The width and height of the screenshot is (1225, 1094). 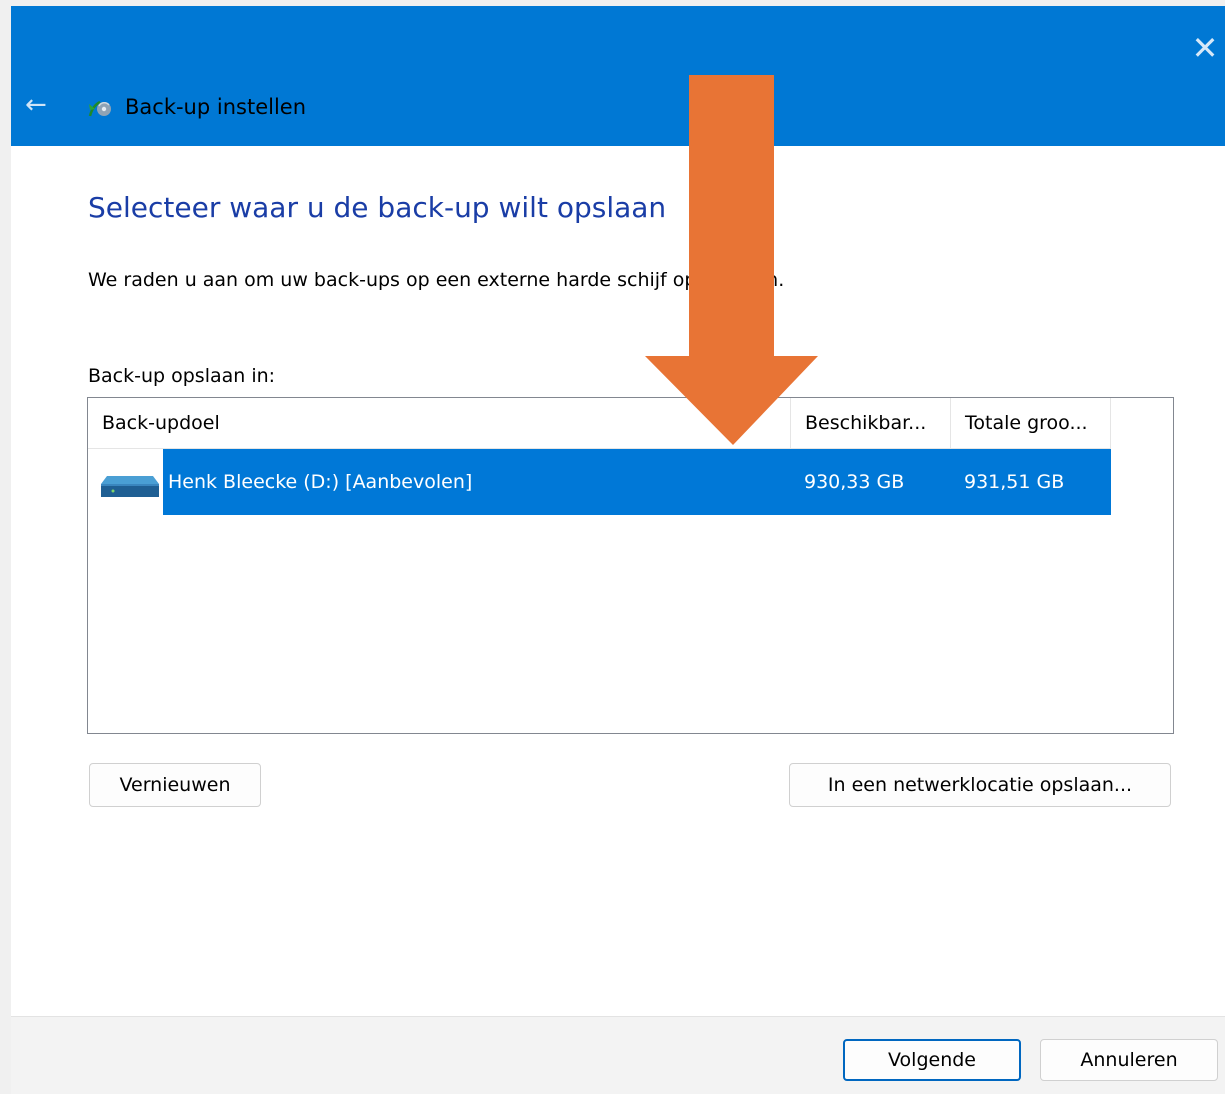 I want to click on cancel-button: Annuleren, so click(x=1129, y=1060).